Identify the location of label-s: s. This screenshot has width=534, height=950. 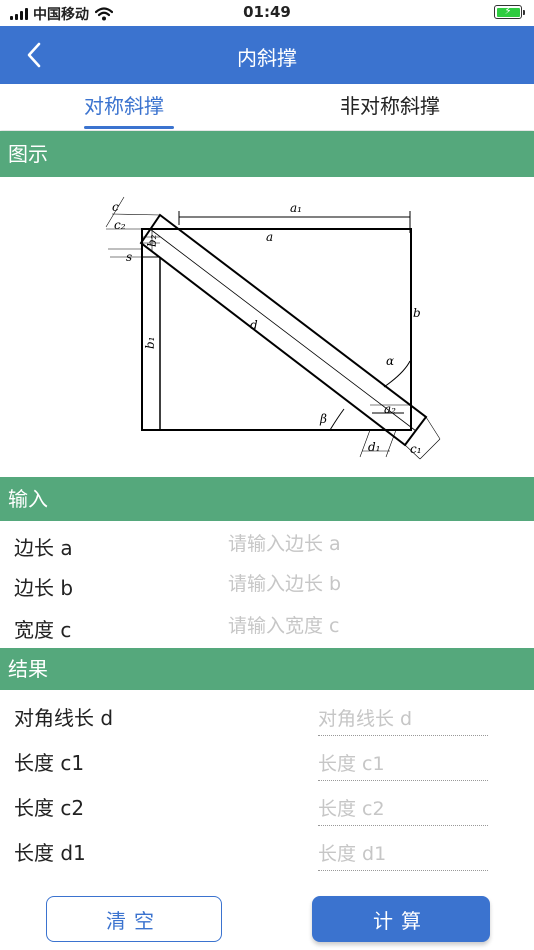
(129, 257).